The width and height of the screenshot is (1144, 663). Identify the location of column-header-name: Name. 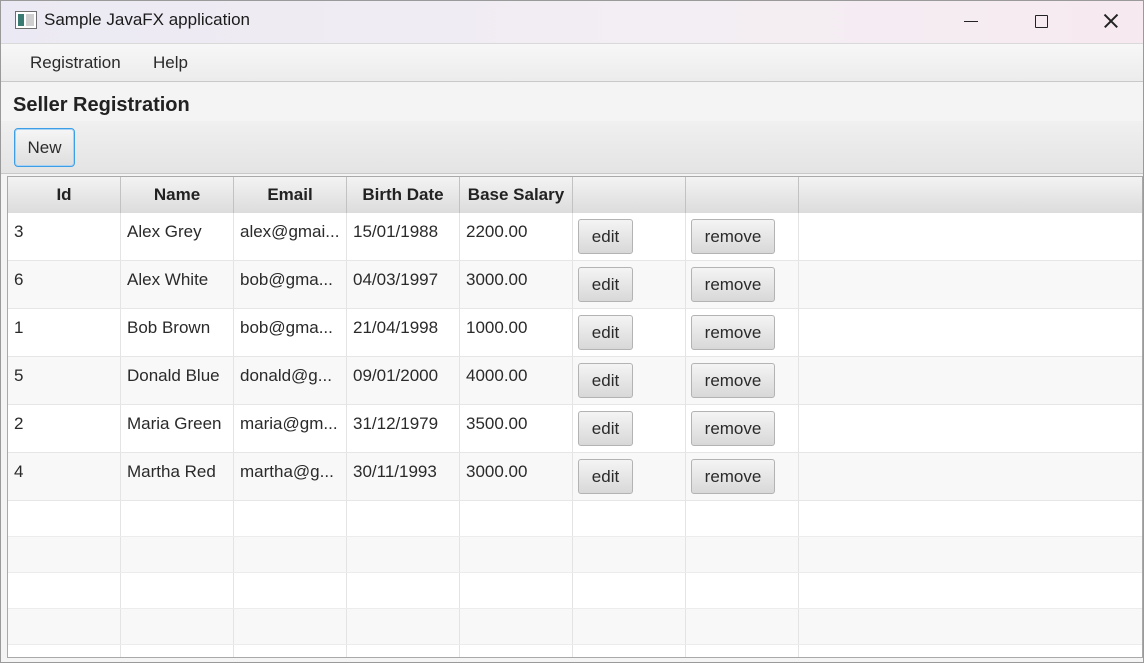
(177, 195).